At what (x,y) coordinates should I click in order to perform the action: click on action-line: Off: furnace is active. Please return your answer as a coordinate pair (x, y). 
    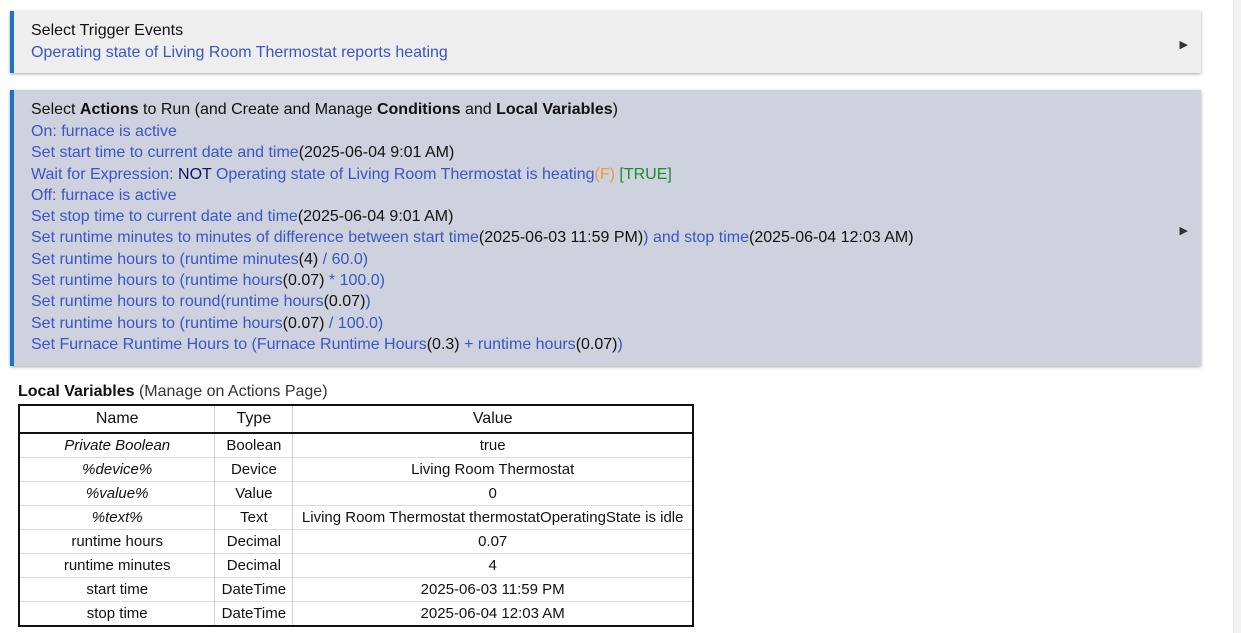
    Looking at the image, I should click on (616, 195).